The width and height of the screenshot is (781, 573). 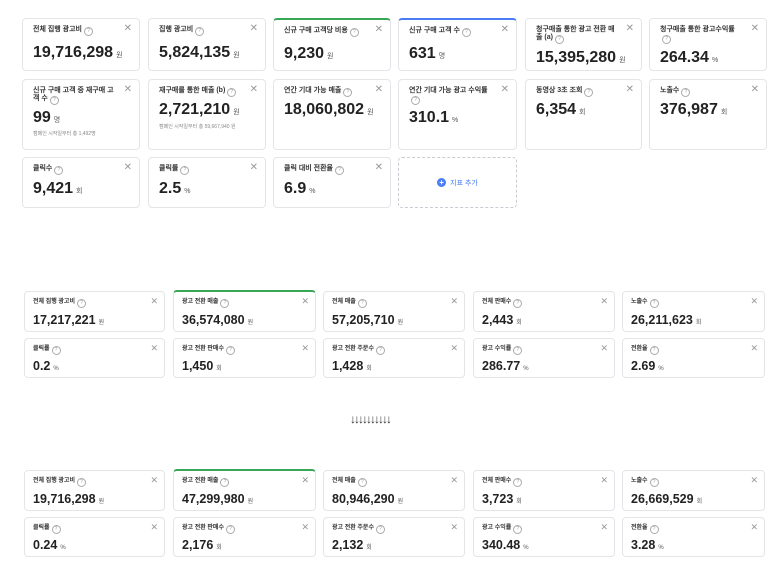 What do you see at coordinates (457, 44) in the screenshot?
I see `metric-card: 신규 구매 고객 수? ✕ 631 명` at bounding box center [457, 44].